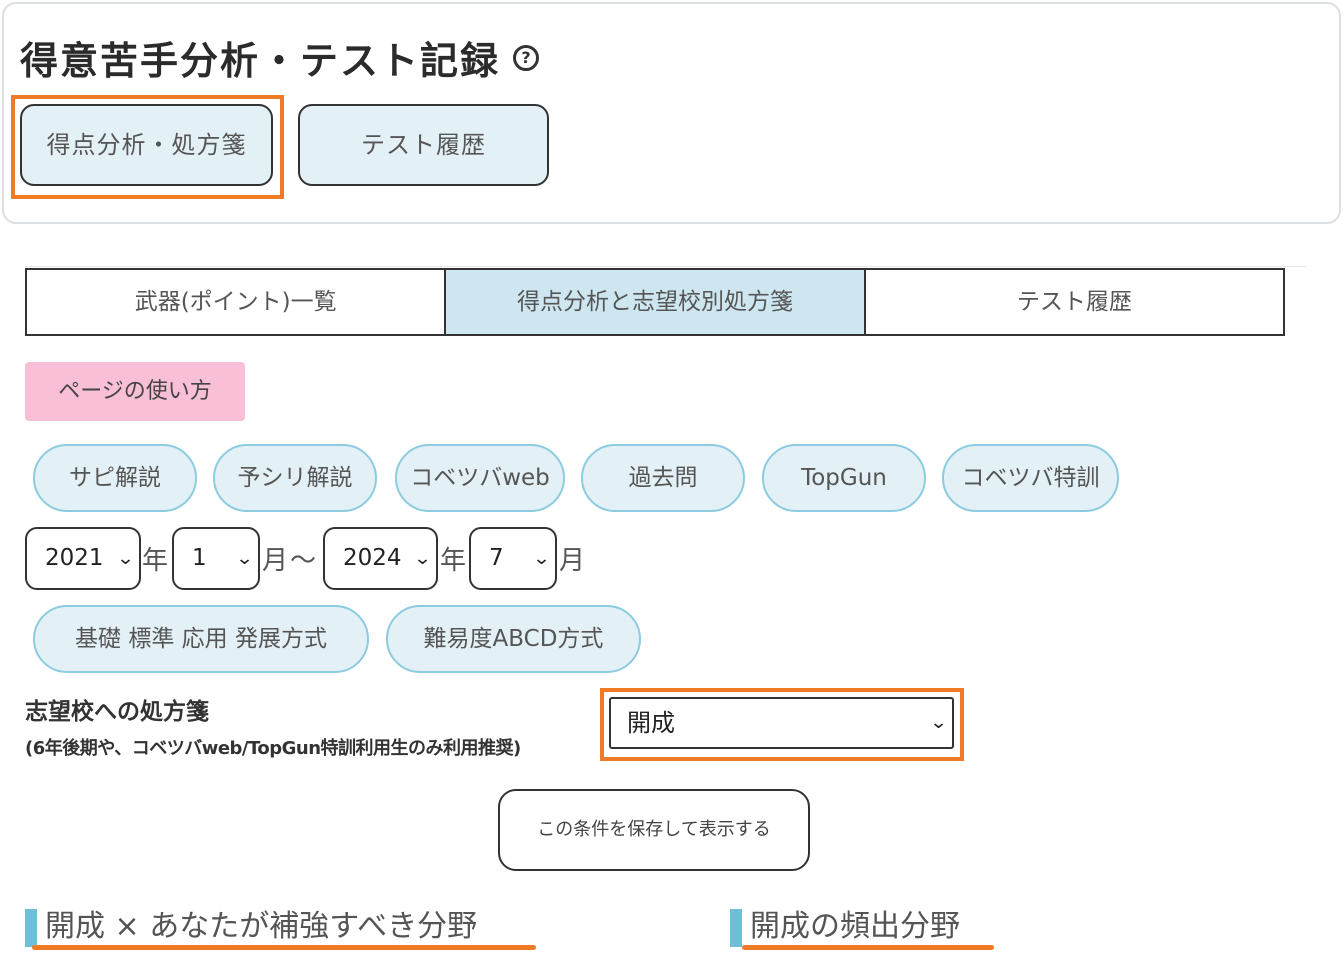 The height and width of the screenshot is (957, 1344). What do you see at coordinates (146, 145) in the screenshot?
I see `score-analysis-button: 得点分析・処方箋` at bounding box center [146, 145].